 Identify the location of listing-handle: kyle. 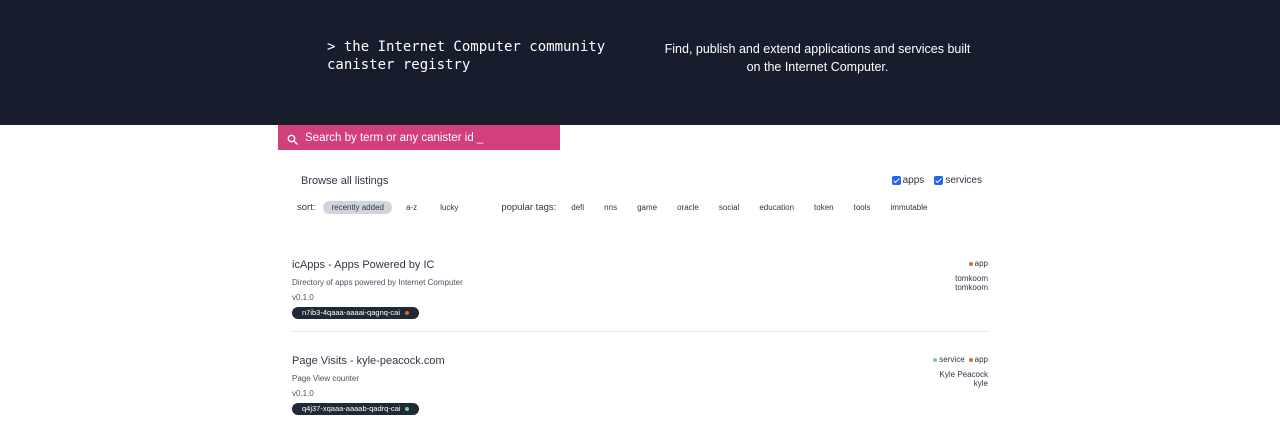
(960, 383).